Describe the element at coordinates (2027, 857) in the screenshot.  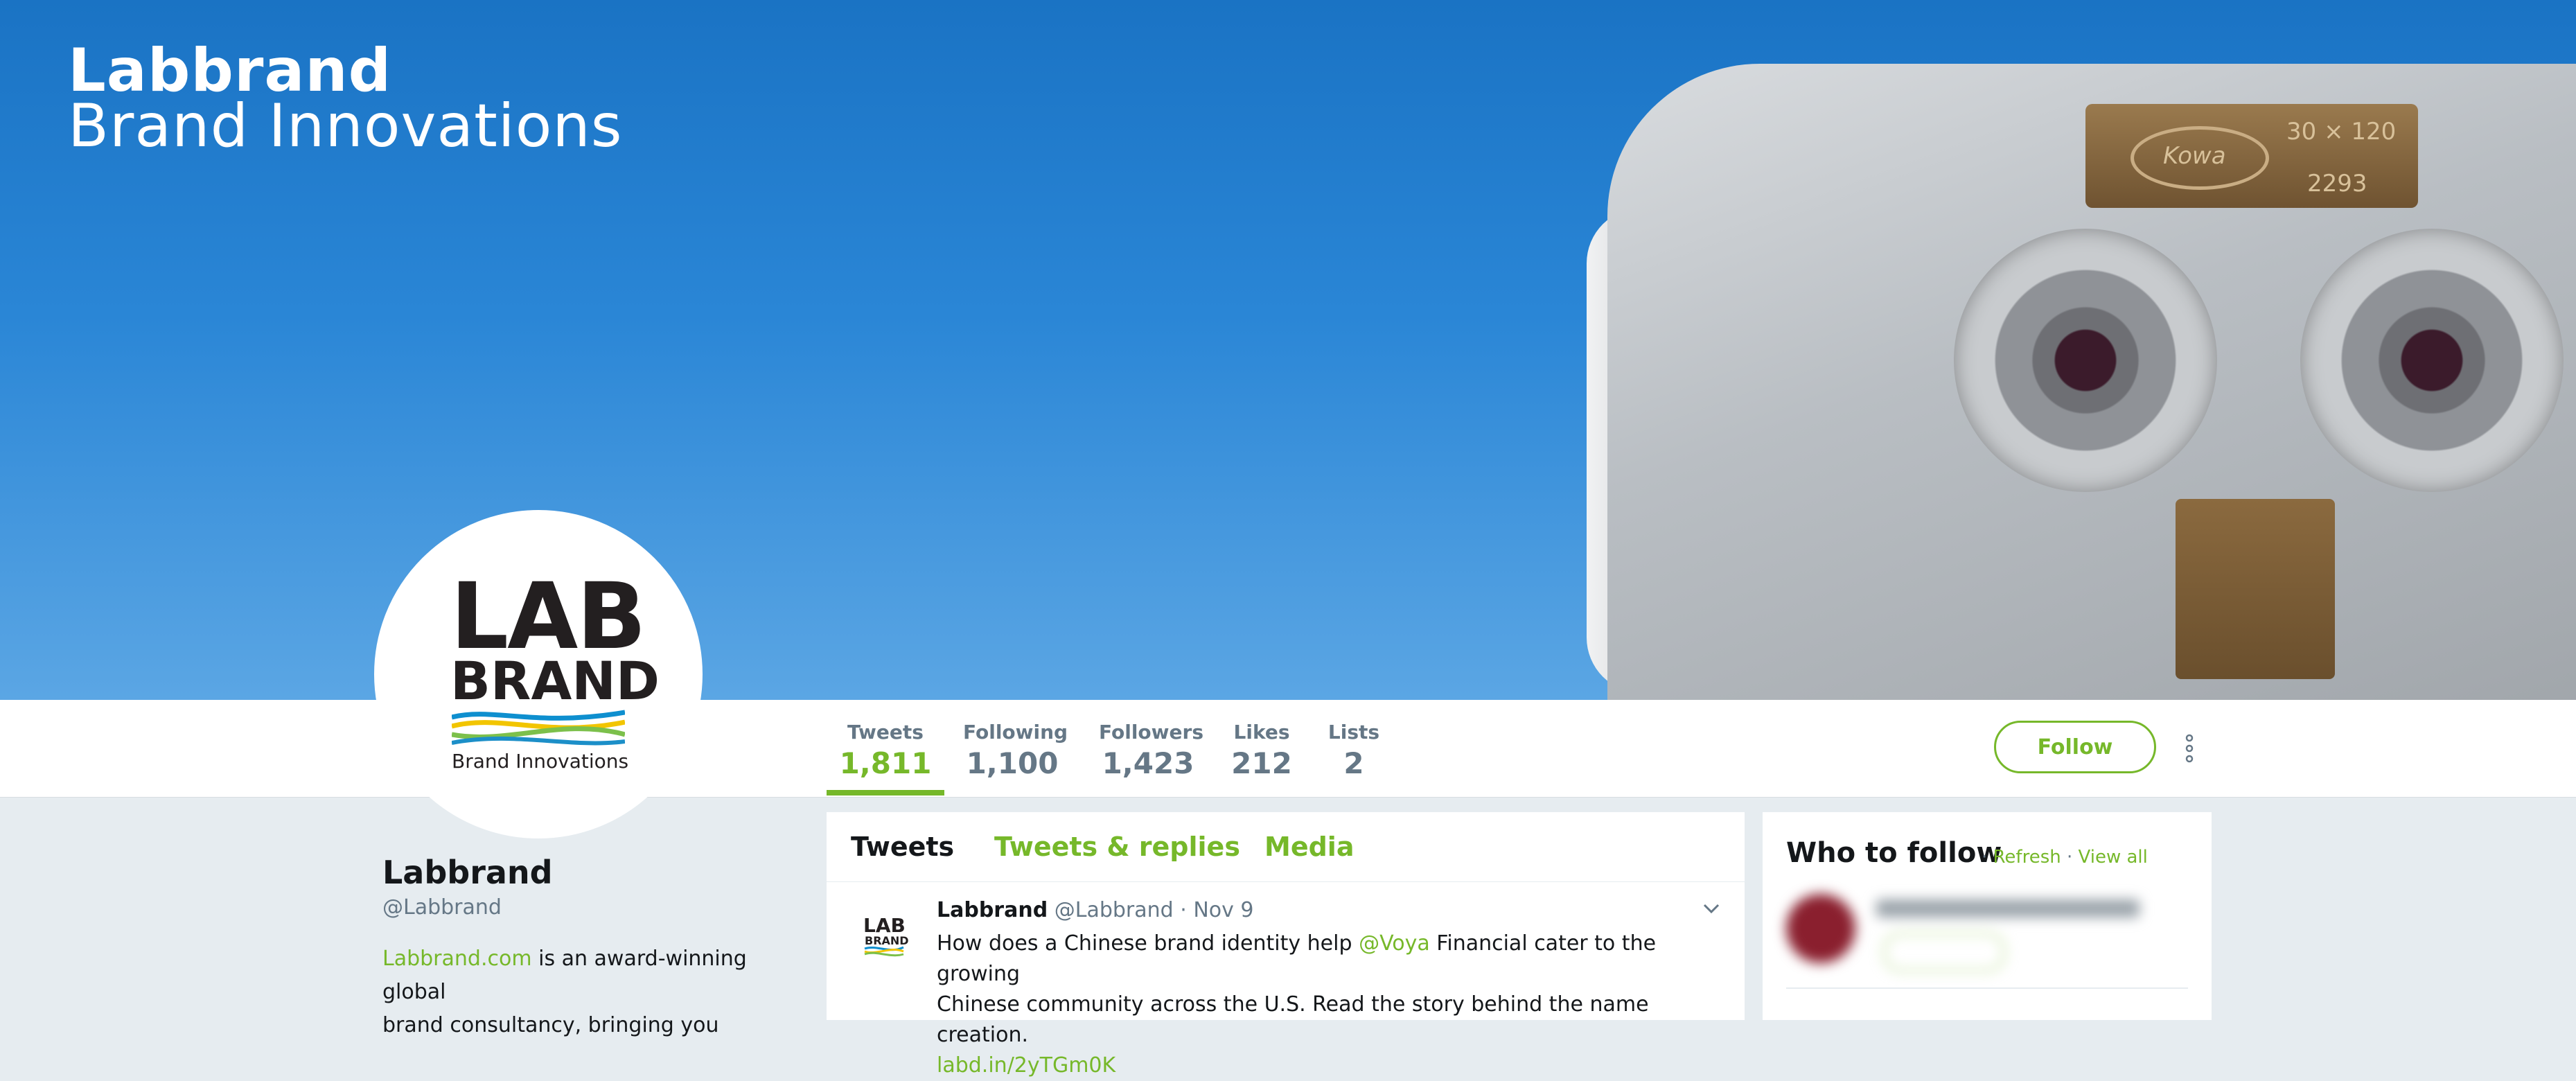
I see `refresh-link: Refresh` at that location.